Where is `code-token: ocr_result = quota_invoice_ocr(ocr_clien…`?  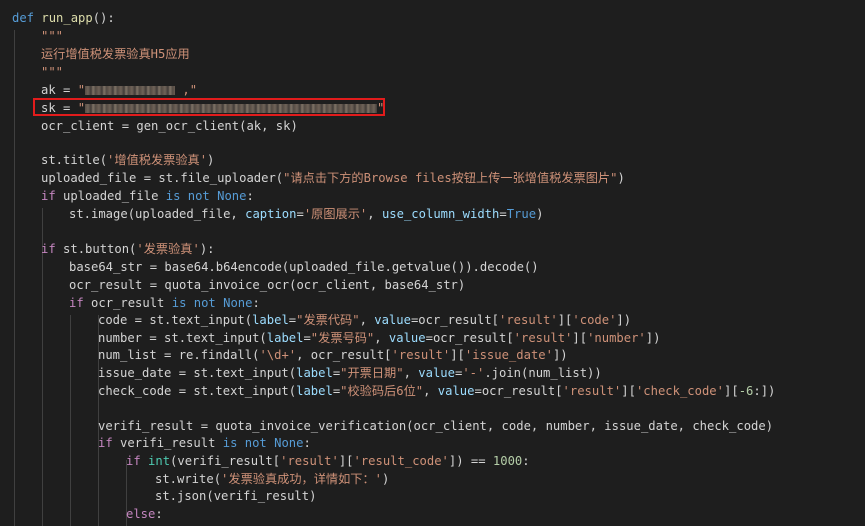
code-token: ocr_result = quota_invoice_ocr(ocr_clien… is located at coordinates (267, 285).